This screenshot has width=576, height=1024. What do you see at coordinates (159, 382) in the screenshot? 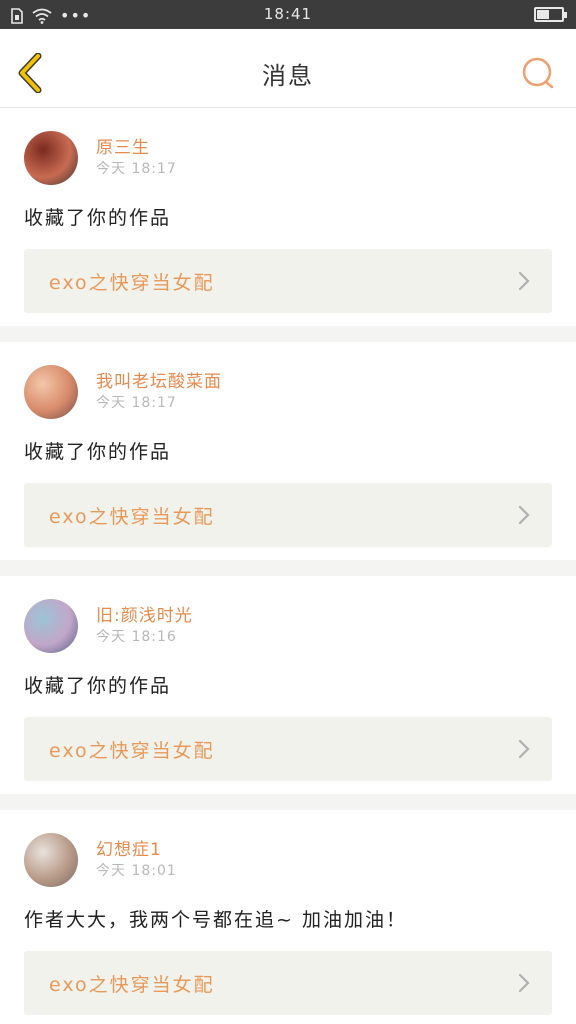
I see `username: 我叫老坛酸菜面` at bounding box center [159, 382].